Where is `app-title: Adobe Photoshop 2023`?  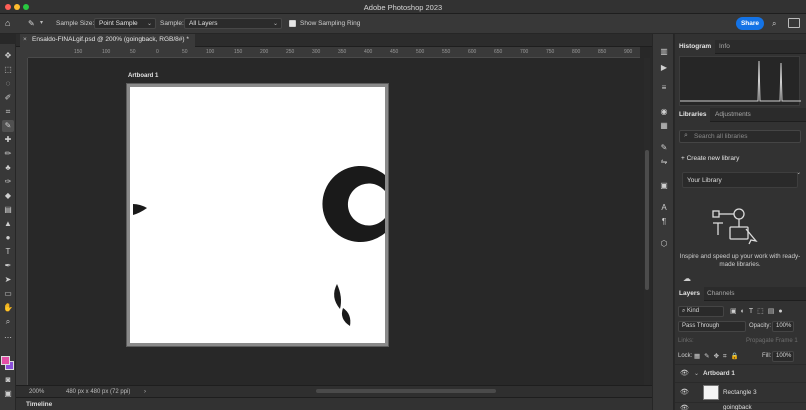
app-title: Adobe Photoshop 2023 is located at coordinates (403, 7).